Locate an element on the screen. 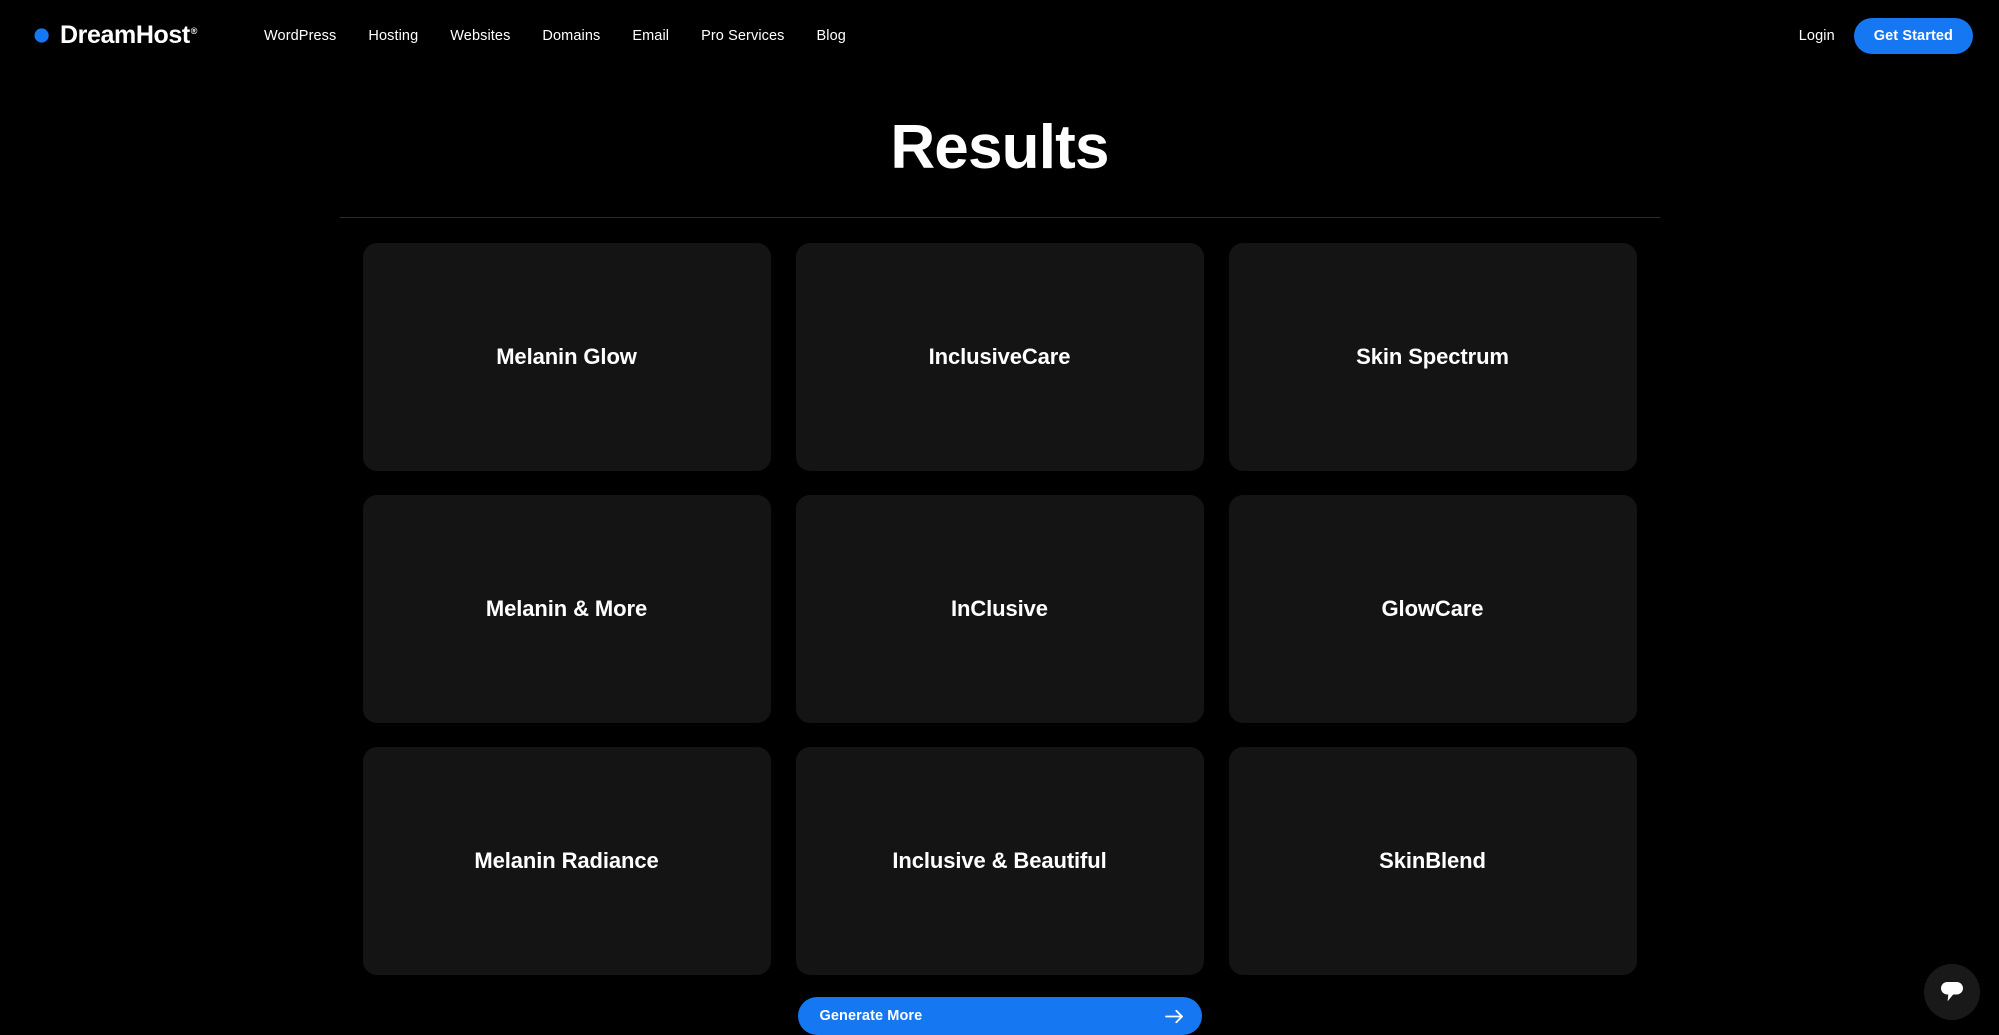 The height and width of the screenshot is (1035, 1999). result-card-label: InclusiveCare is located at coordinates (1000, 357).